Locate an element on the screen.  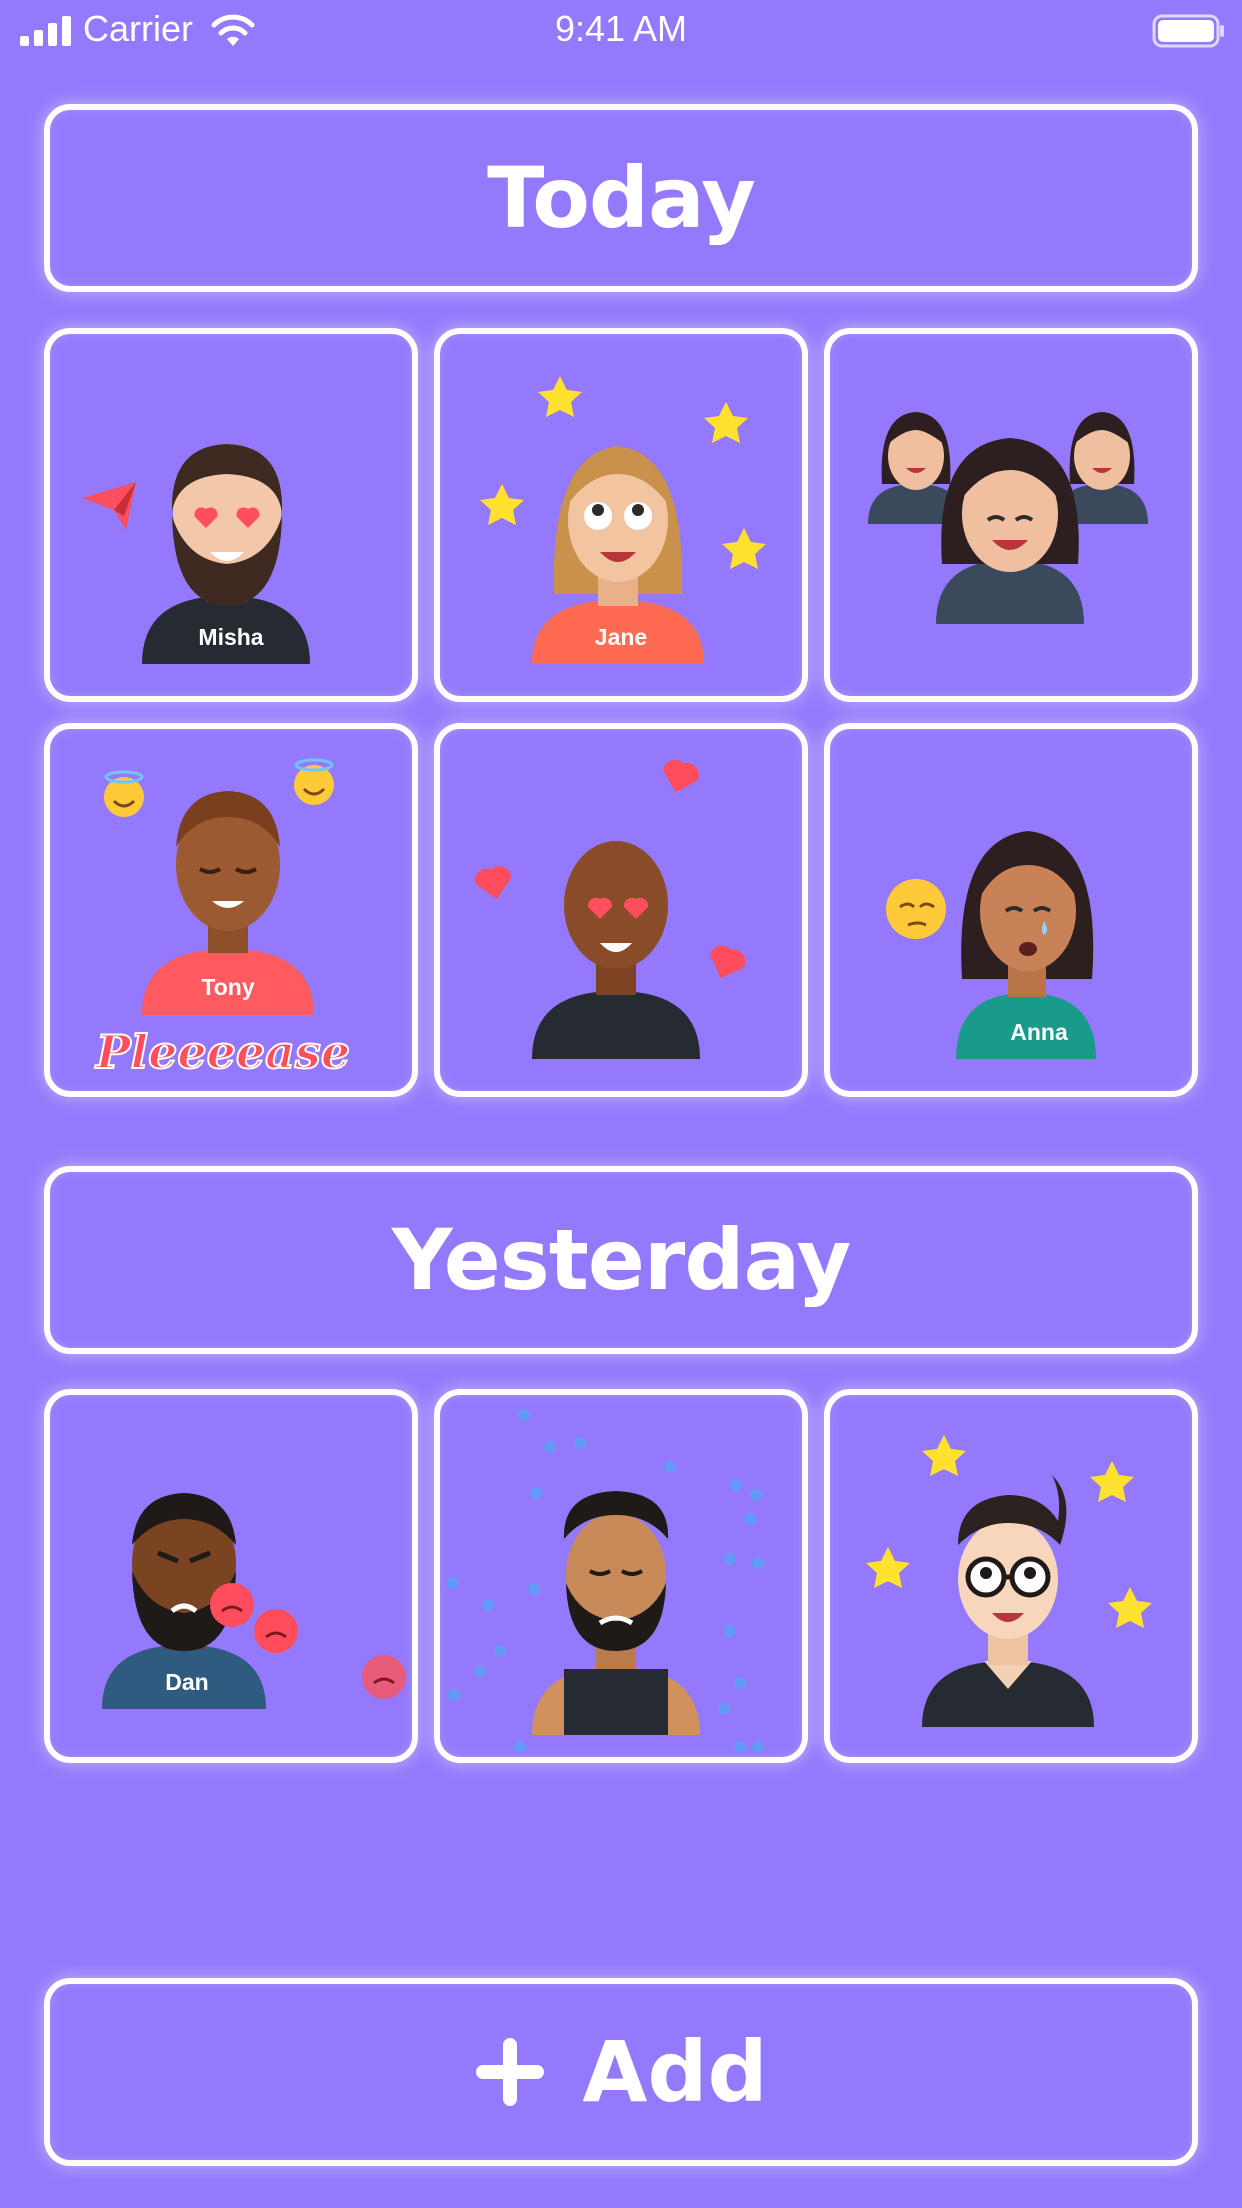
avatar-name: Jane is located at coordinates (621, 637).